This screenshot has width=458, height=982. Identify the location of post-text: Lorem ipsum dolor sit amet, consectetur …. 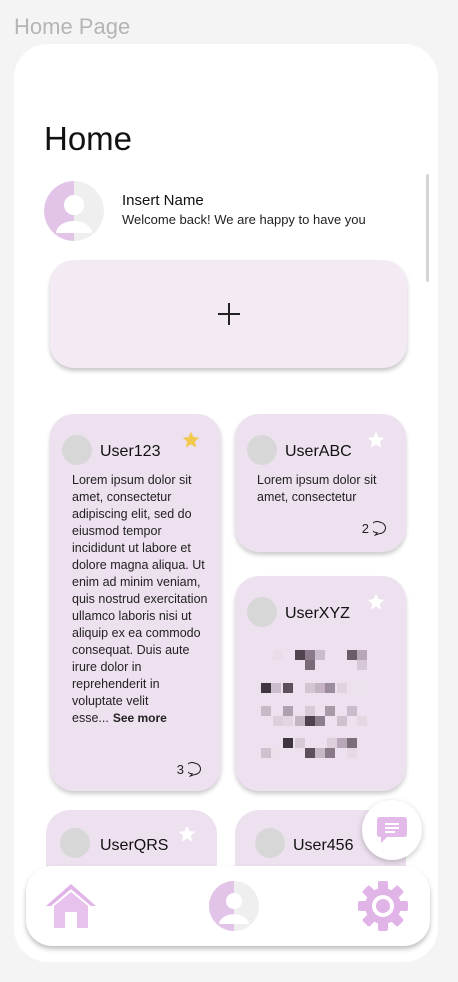
(140, 599).